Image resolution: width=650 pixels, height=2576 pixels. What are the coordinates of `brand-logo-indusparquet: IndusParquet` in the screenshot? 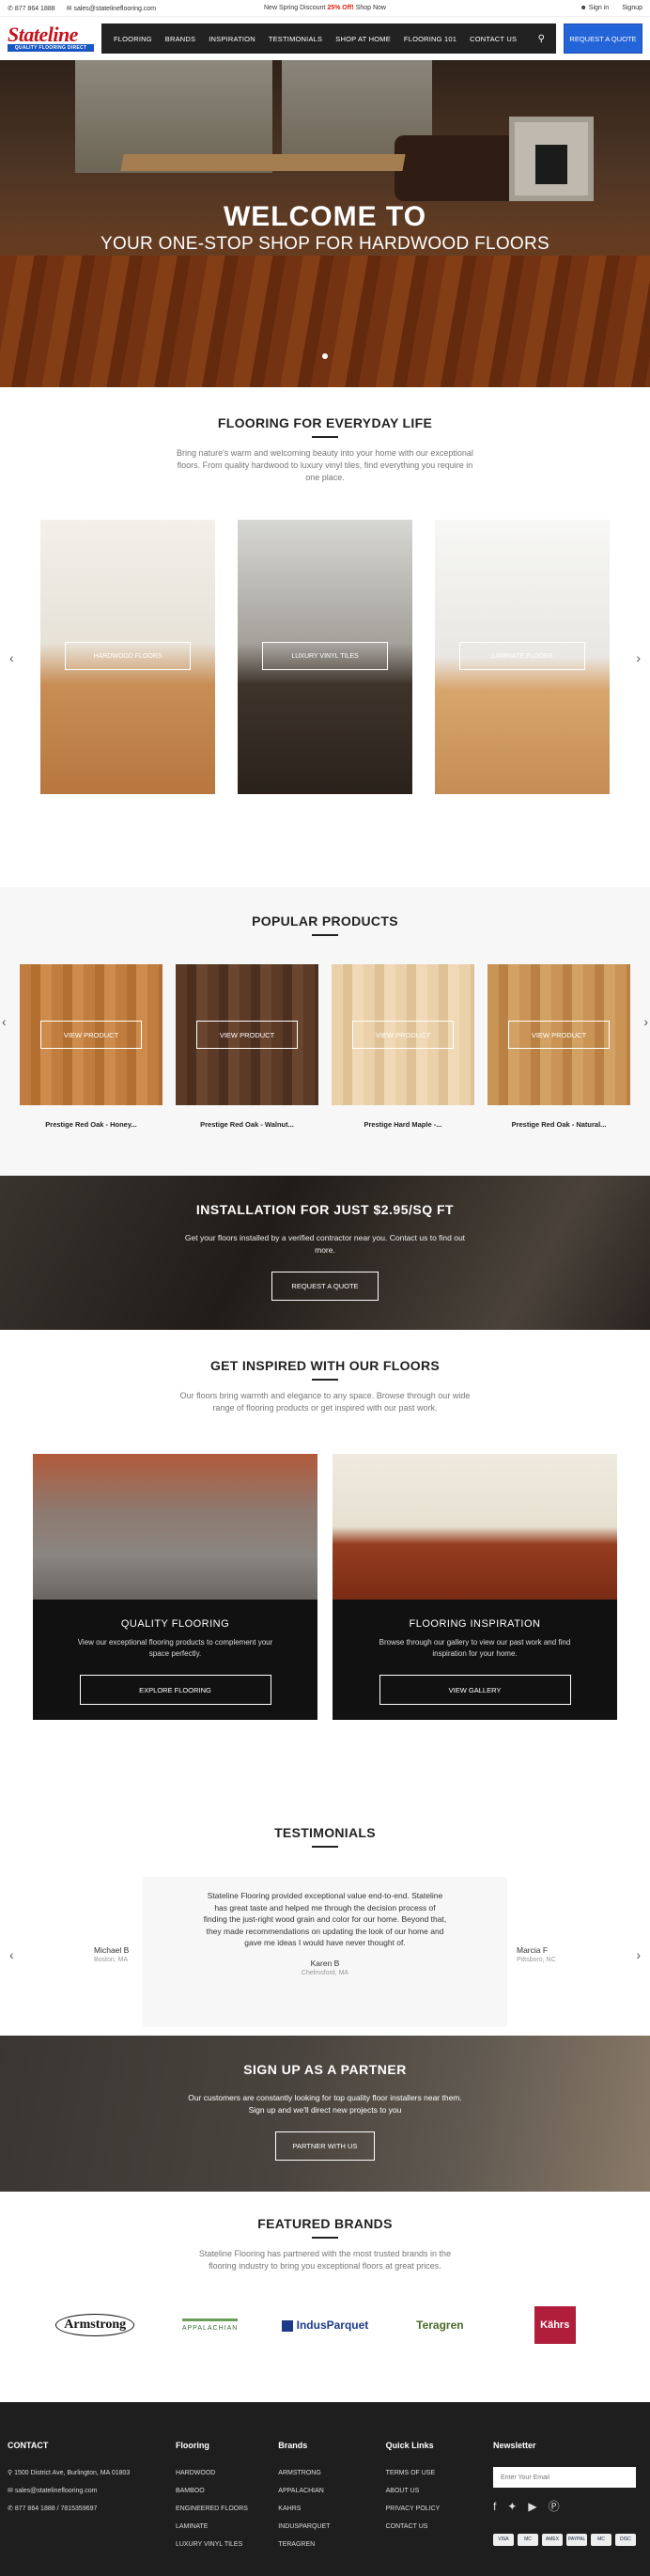 It's located at (325, 2325).